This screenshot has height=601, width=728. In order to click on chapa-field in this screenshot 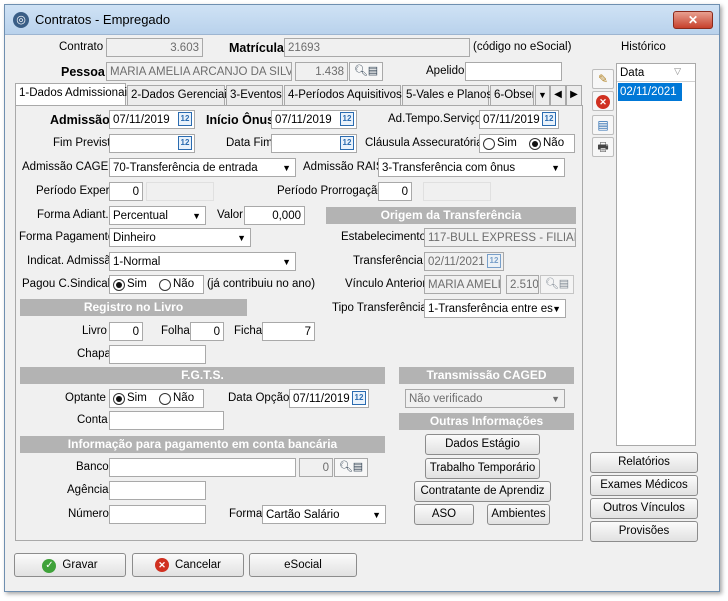, I will do `click(157, 354)`.